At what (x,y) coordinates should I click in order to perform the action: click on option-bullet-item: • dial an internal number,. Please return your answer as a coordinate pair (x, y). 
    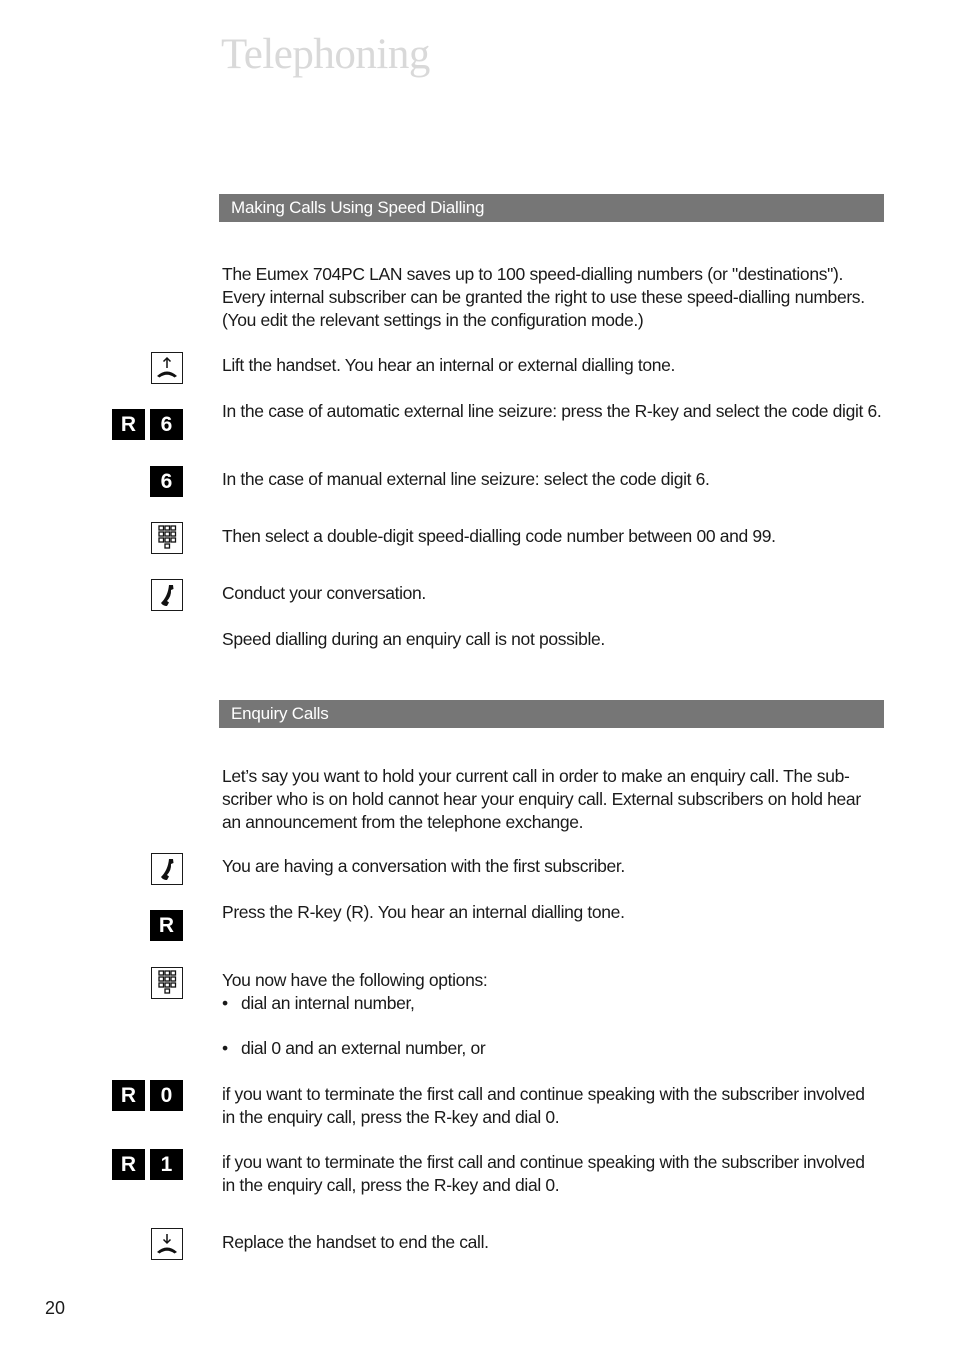
    Looking at the image, I should click on (318, 1003).